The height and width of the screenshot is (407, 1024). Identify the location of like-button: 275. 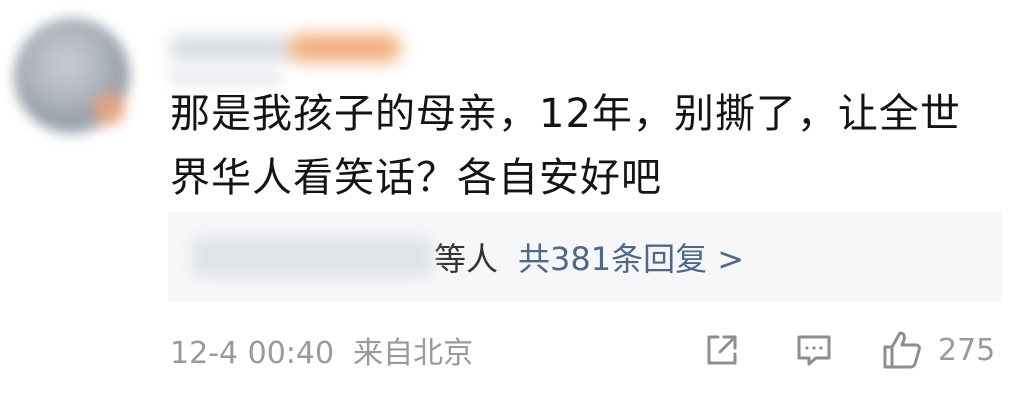
(937, 350).